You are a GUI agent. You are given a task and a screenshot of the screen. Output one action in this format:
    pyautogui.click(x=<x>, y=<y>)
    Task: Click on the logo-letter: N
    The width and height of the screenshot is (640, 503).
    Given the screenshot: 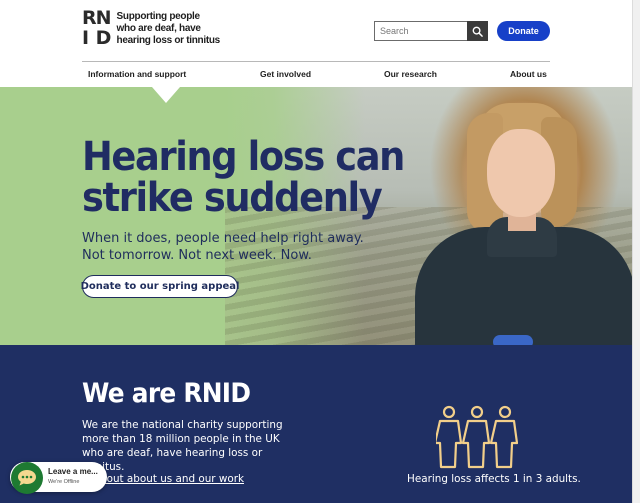 What is the action you would take?
    pyautogui.click(x=103, y=18)
    